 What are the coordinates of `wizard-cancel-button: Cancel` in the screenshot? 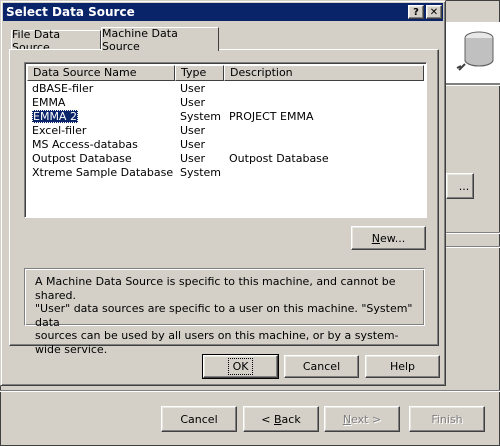 It's located at (199, 419).